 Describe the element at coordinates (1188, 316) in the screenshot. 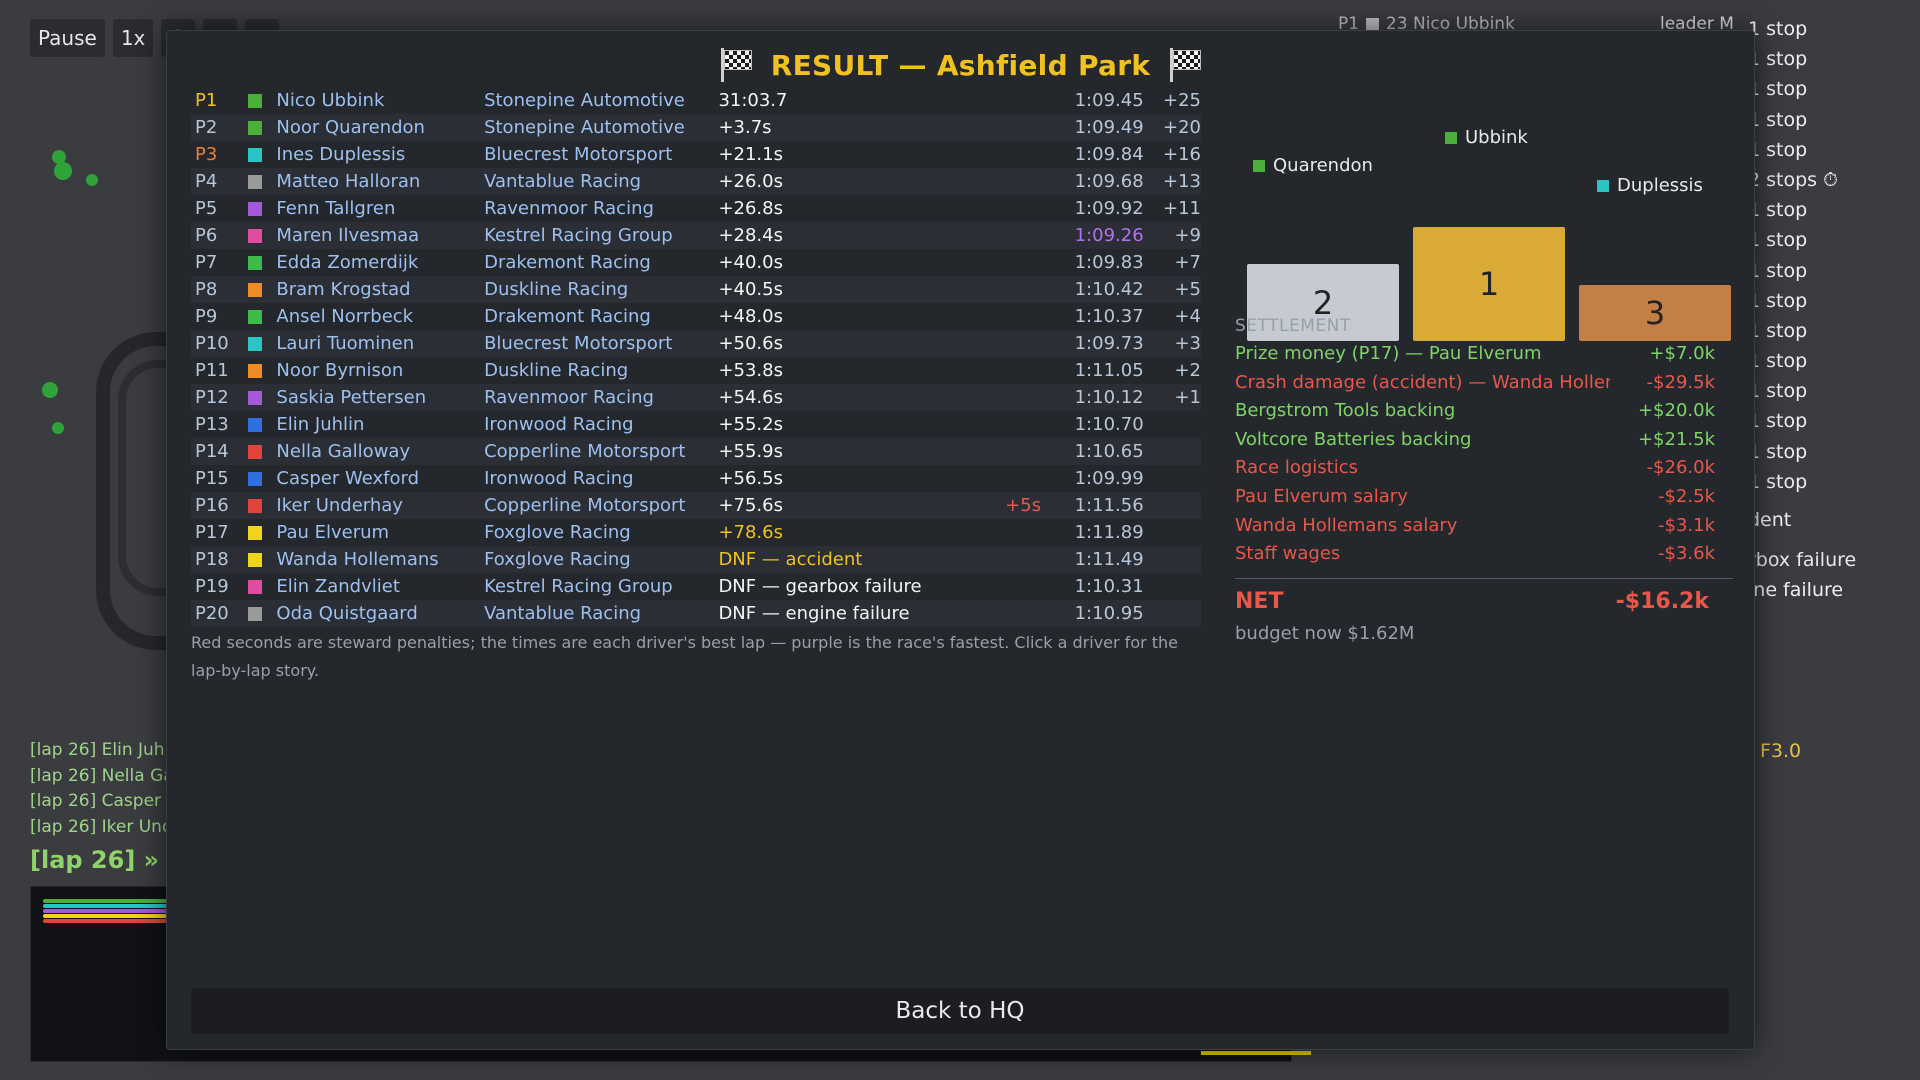

I see `points-awarded: +4` at that location.